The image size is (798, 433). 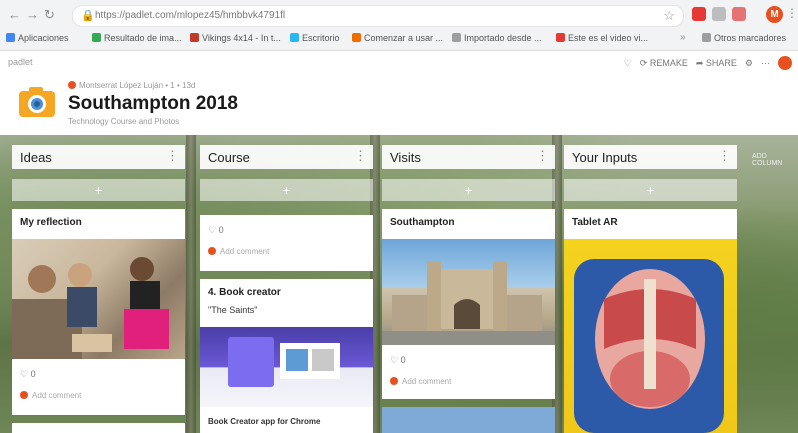 What do you see at coordinates (36, 157) in the screenshot?
I see `column-title: Ideas` at bounding box center [36, 157].